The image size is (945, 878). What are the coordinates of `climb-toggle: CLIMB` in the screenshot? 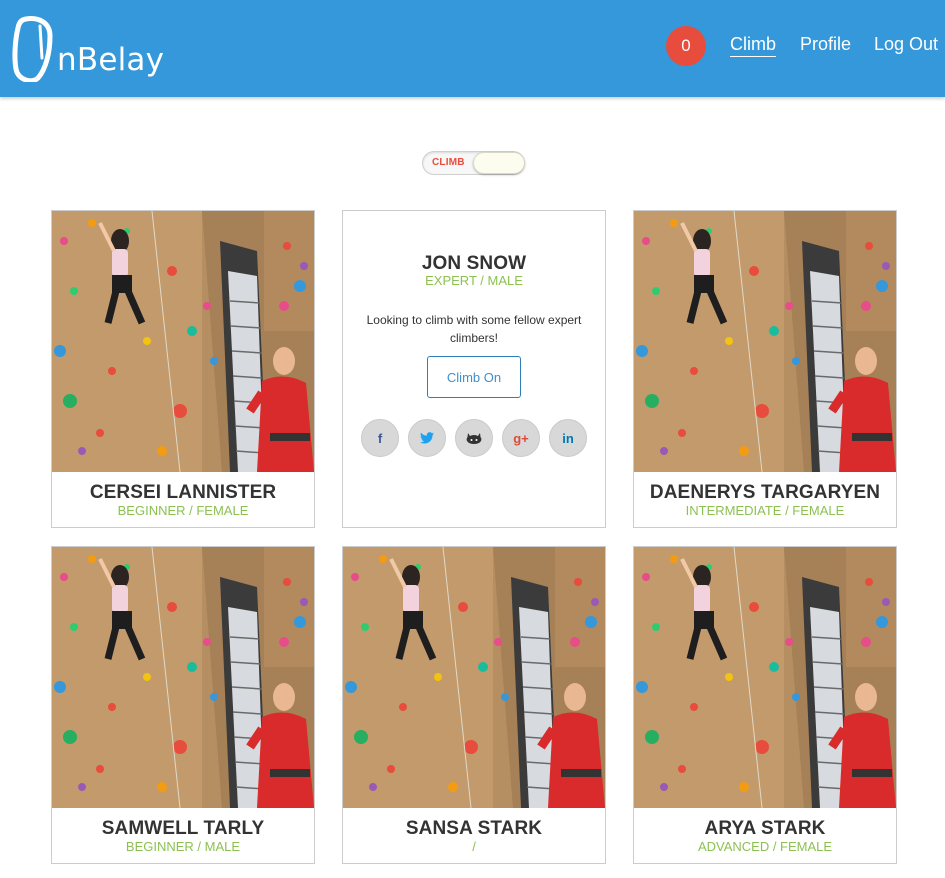 It's located at (473, 163).